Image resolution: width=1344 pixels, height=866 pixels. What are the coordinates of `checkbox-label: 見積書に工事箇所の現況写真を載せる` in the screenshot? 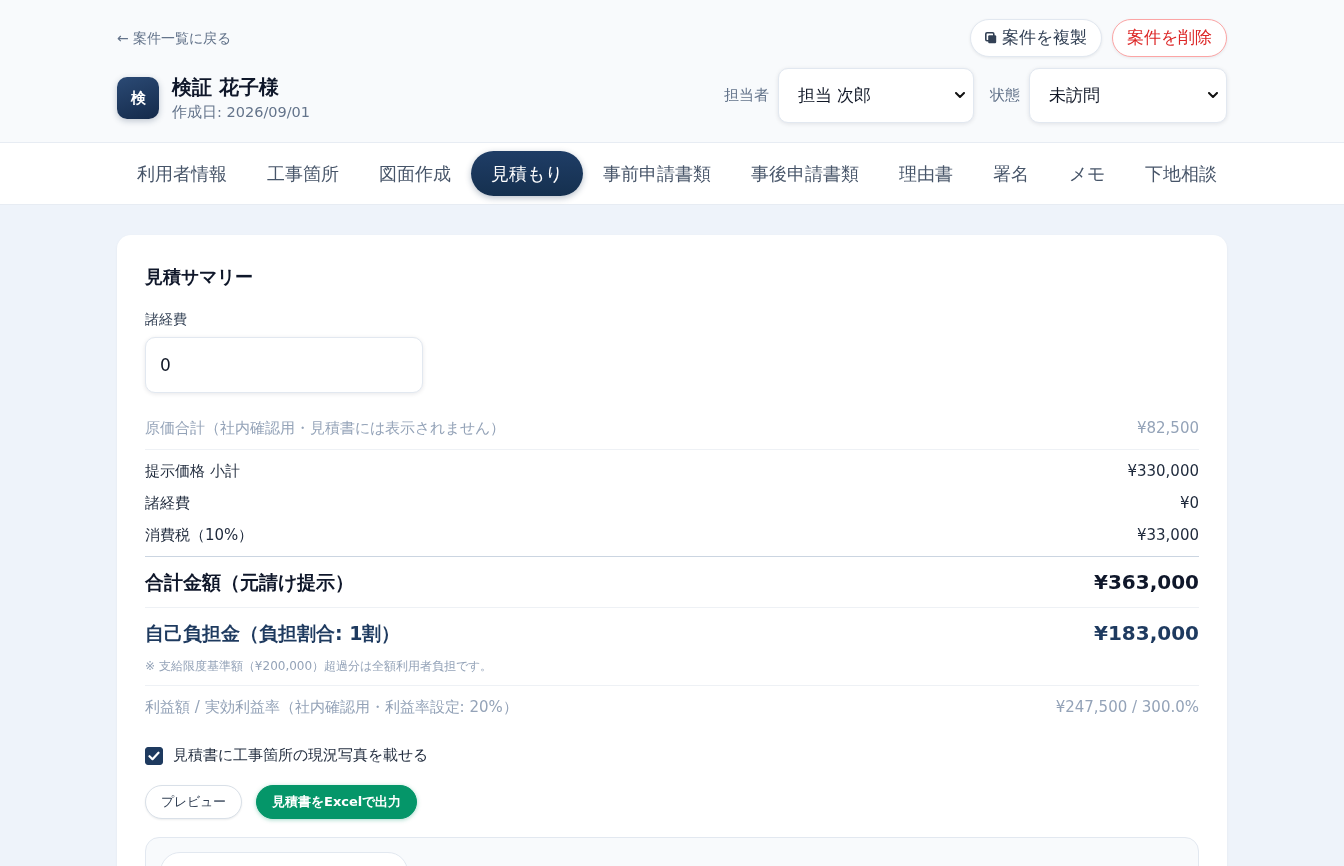 It's located at (300, 755).